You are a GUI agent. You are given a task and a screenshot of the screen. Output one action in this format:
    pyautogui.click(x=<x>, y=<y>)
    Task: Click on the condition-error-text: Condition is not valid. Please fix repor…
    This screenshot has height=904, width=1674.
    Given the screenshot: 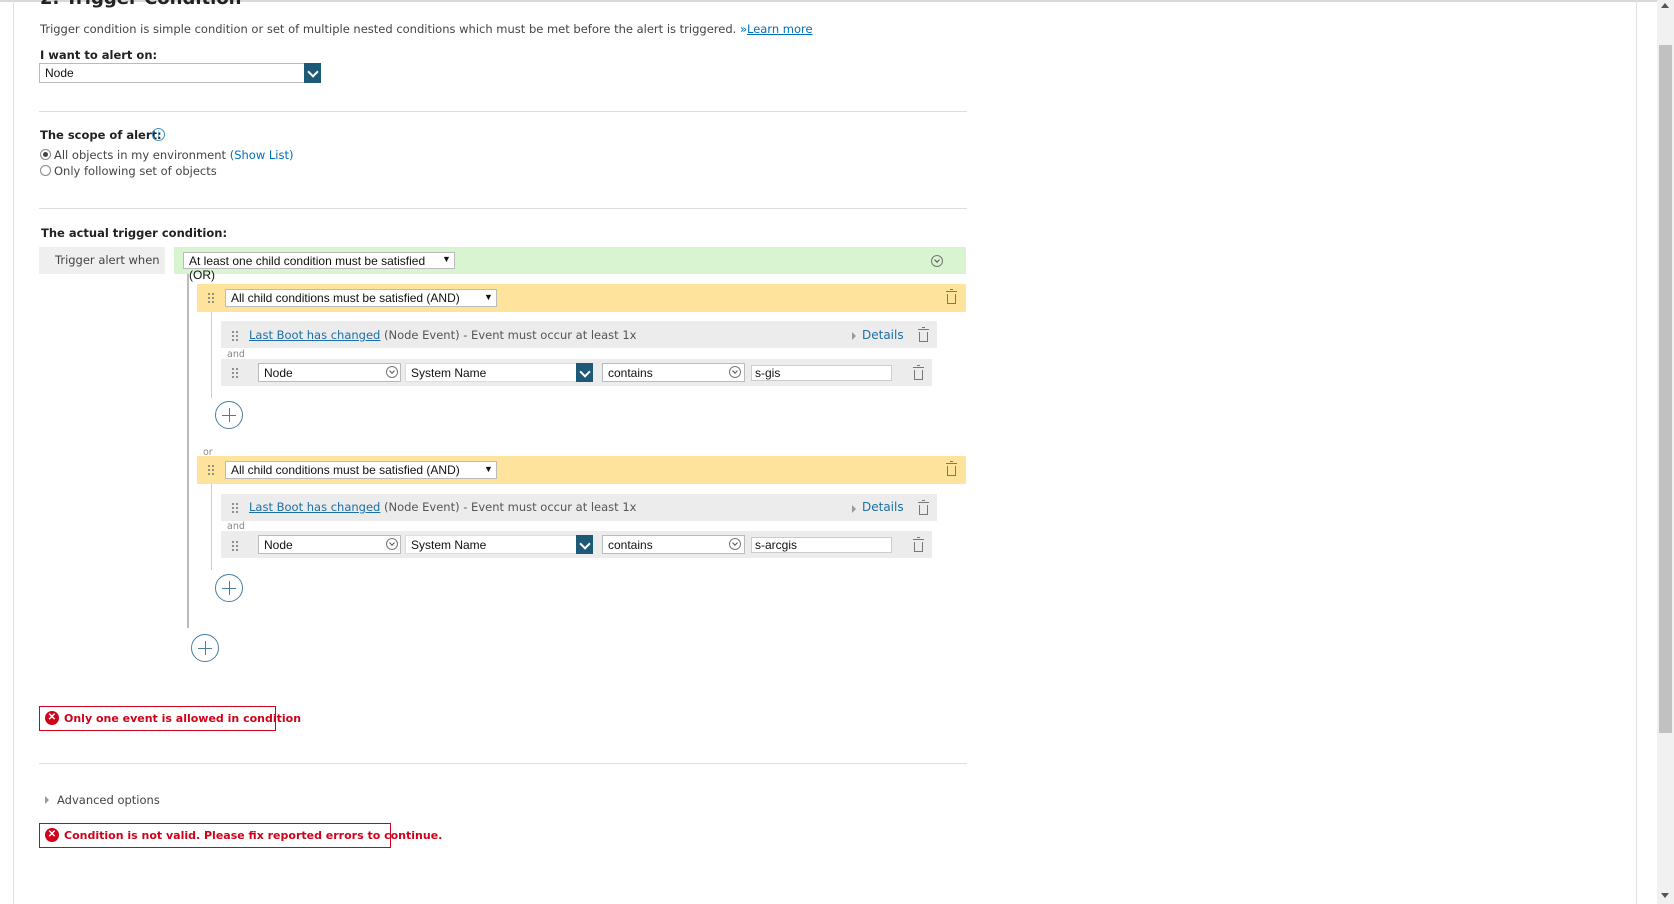 What is the action you would take?
    pyautogui.click(x=253, y=835)
    